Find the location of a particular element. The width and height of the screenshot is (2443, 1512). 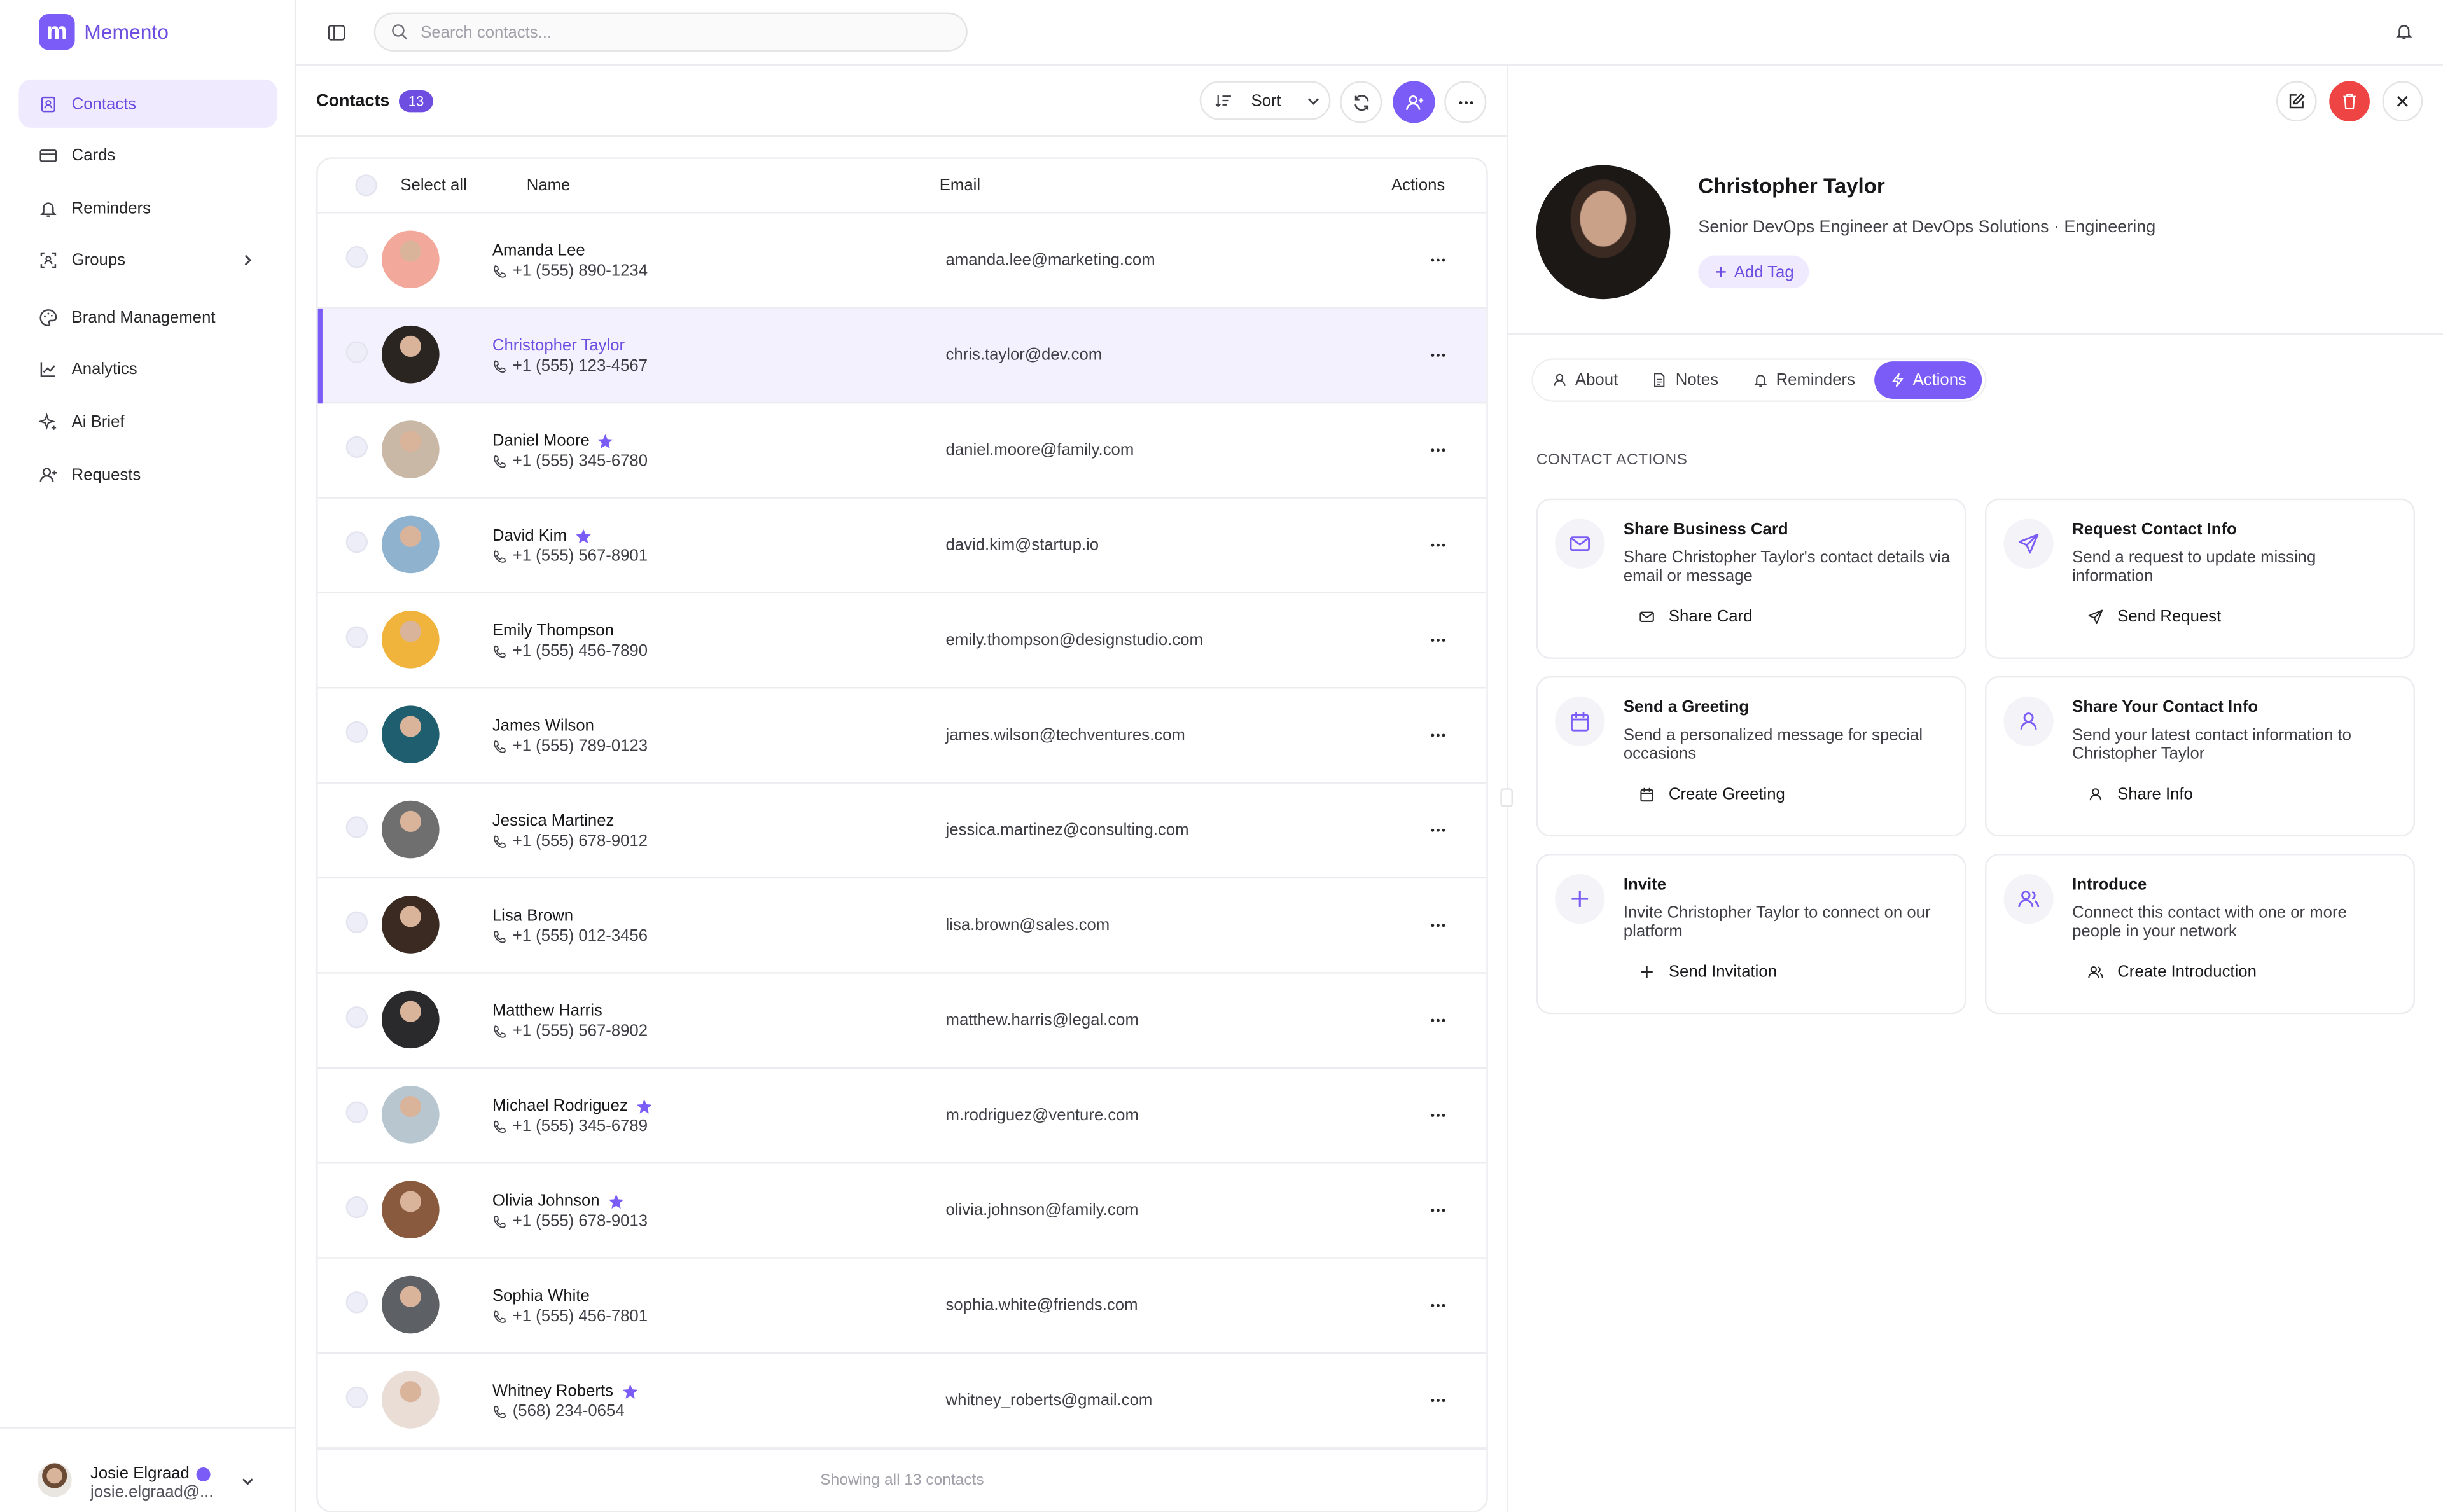

add-tag-label: Add Tag is located at coordinates (1764, 272).